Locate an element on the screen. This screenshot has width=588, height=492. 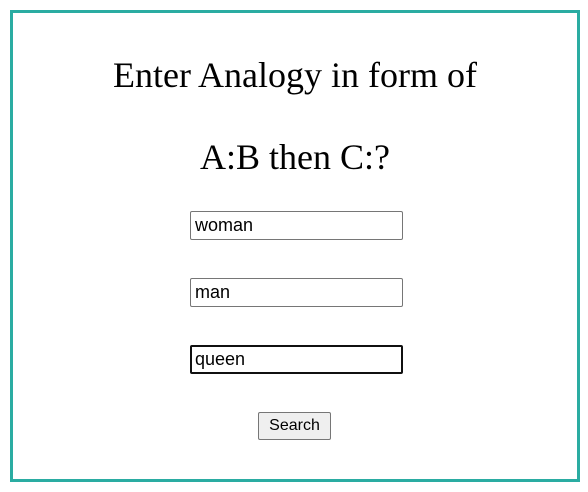
word-c-input is located at coordinates (296, 359).